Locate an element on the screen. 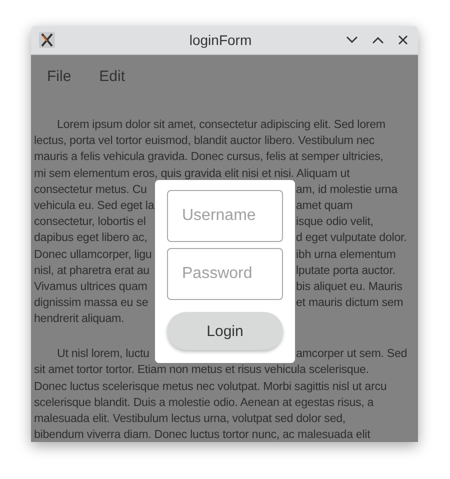 The height and width of the screenshot is (479, 450). body-text: vehicula eu. Sed eget la is located at coordinates (94, 206).